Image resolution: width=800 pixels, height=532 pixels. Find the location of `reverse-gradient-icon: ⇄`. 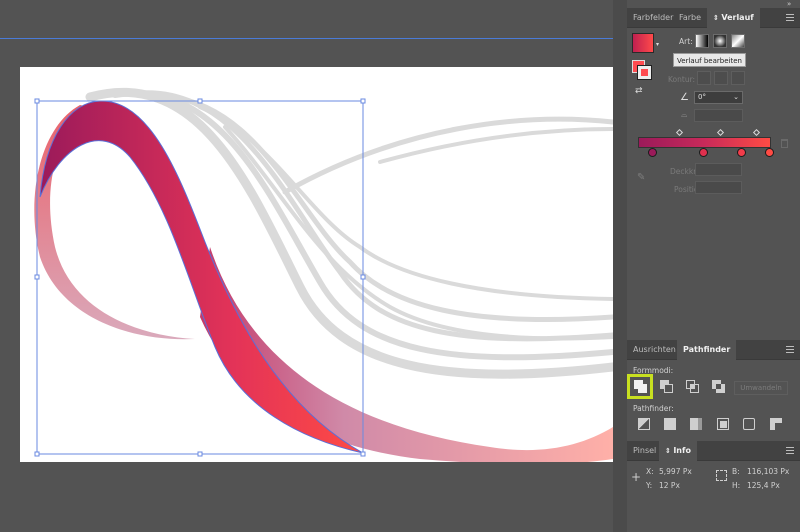

reverse-gradient-icon: ⇄ is located at coordinates (639, 91).